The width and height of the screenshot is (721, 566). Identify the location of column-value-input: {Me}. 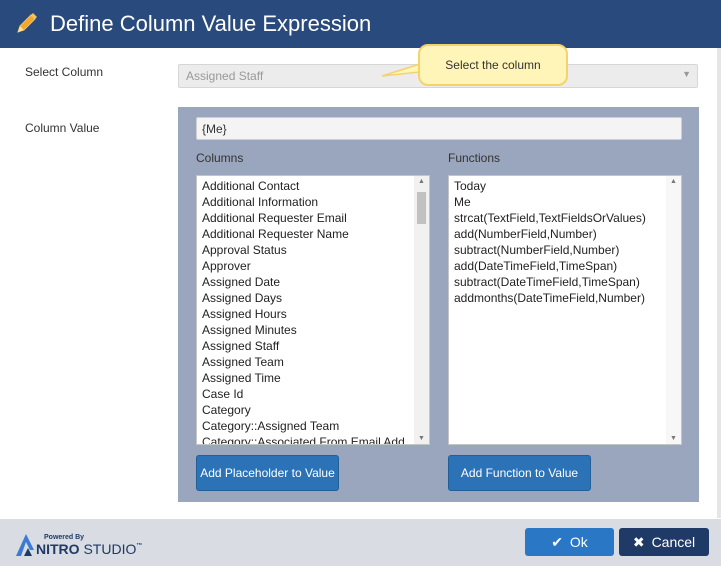
(439, 128).